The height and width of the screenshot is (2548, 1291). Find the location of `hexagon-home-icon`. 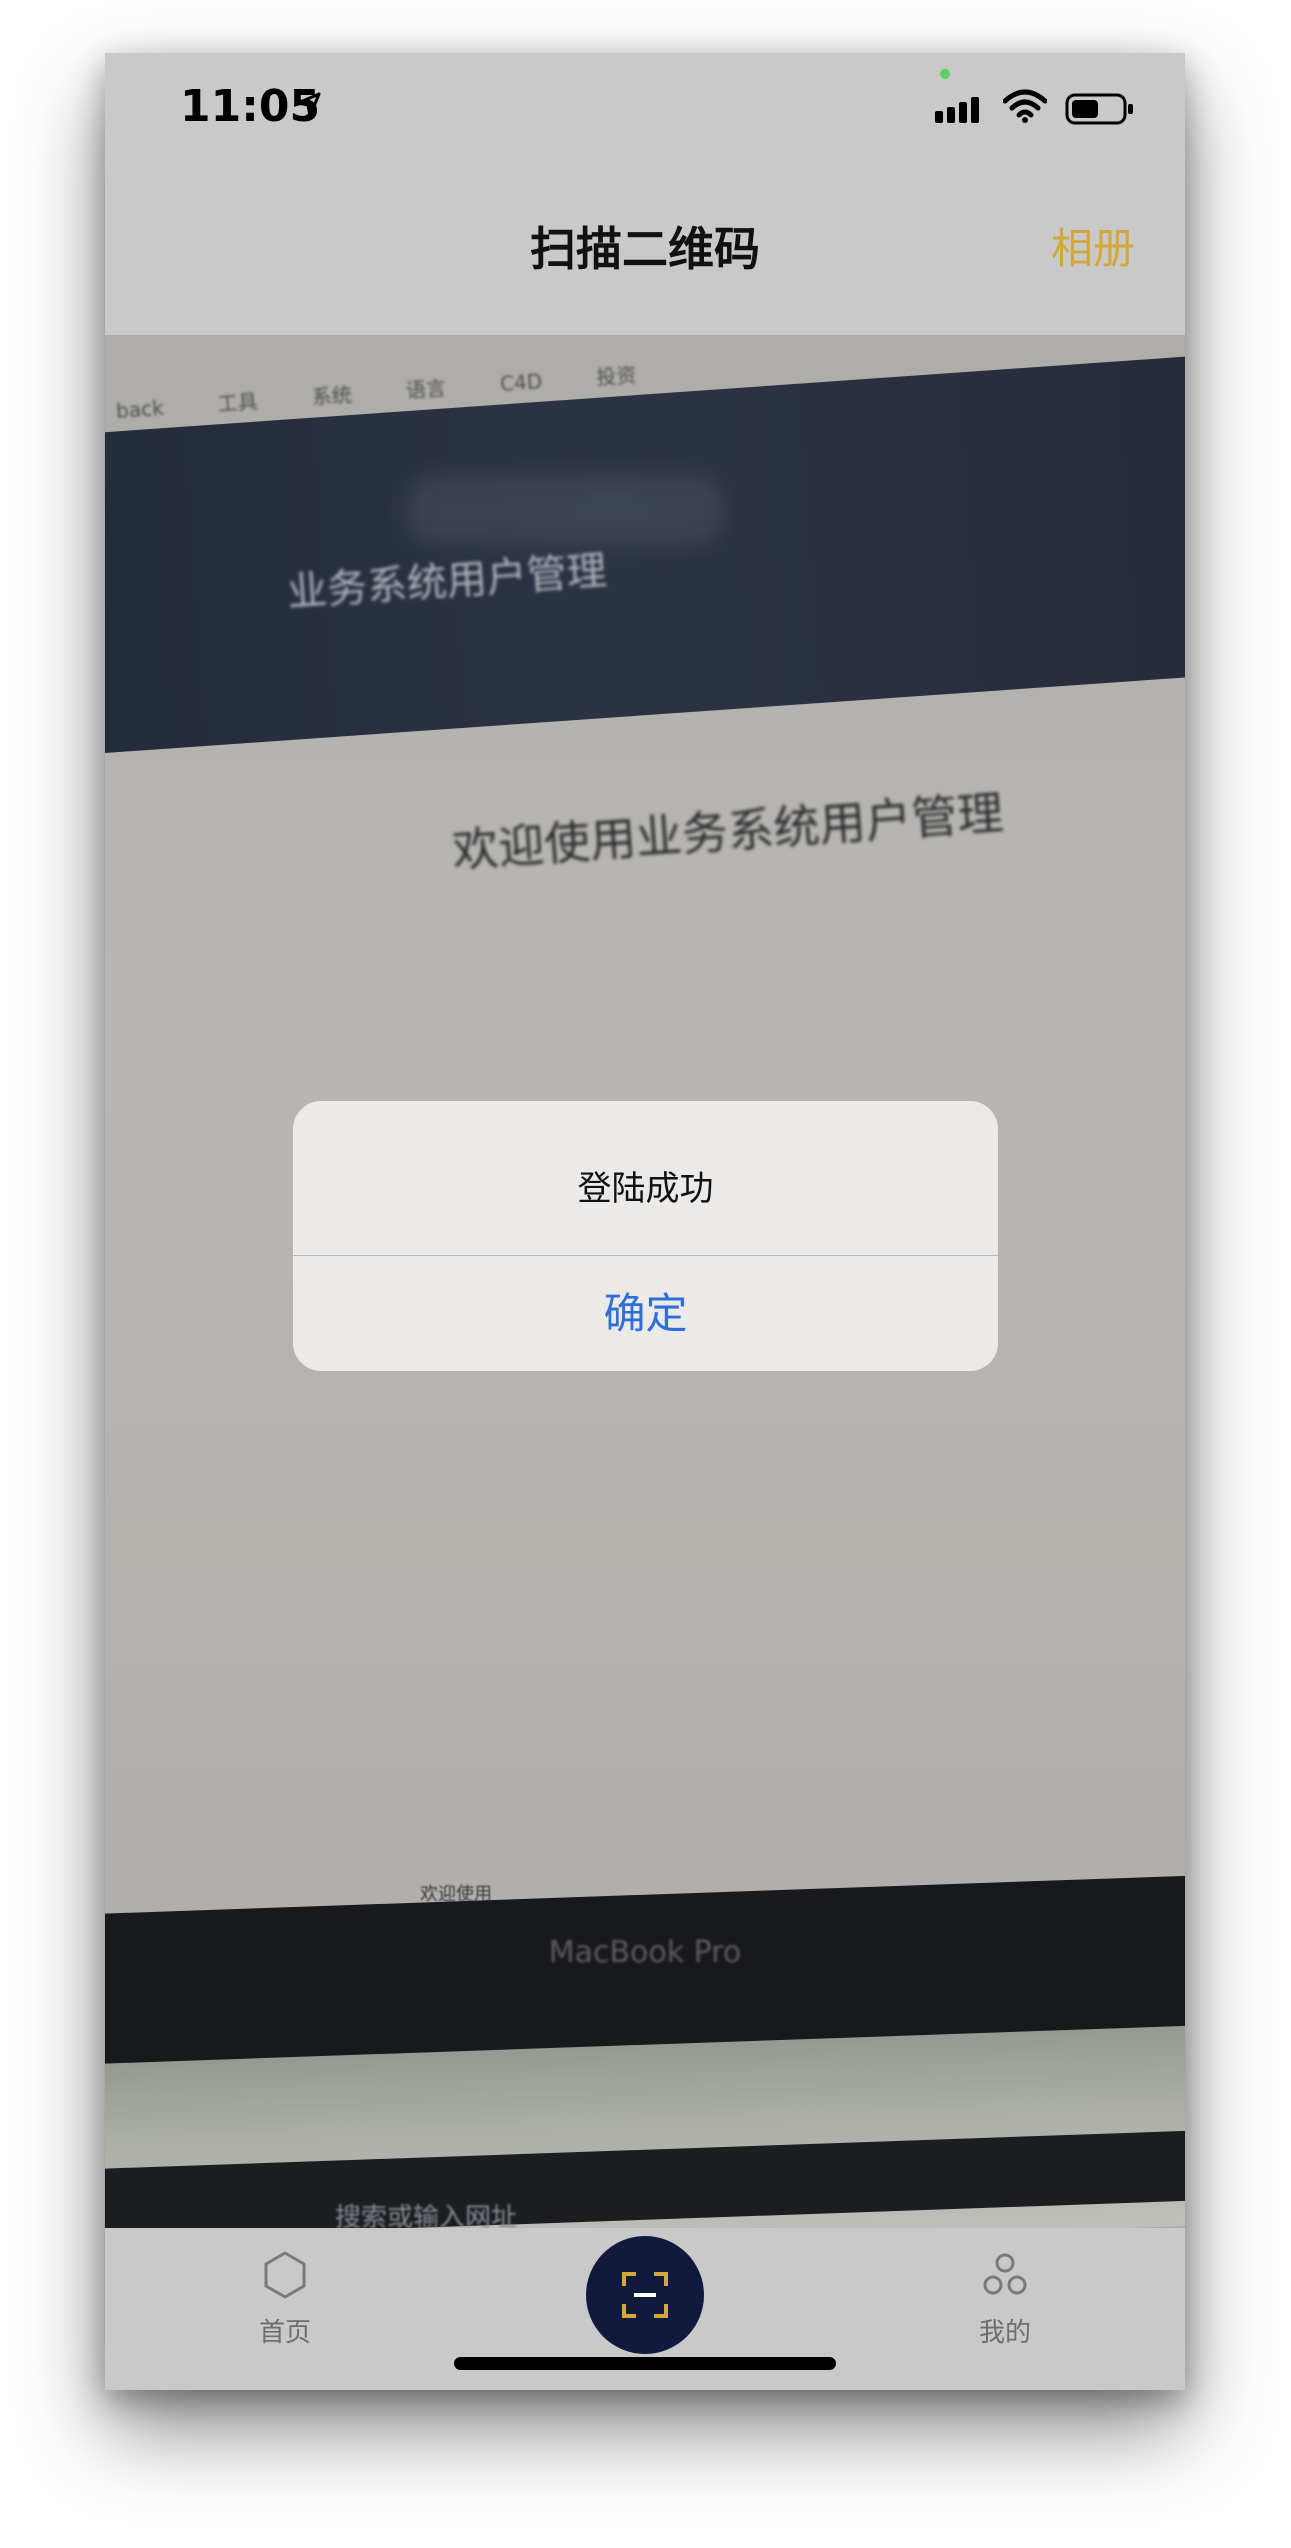

hexagon-home-icon is located at coordinates (285, 2275).